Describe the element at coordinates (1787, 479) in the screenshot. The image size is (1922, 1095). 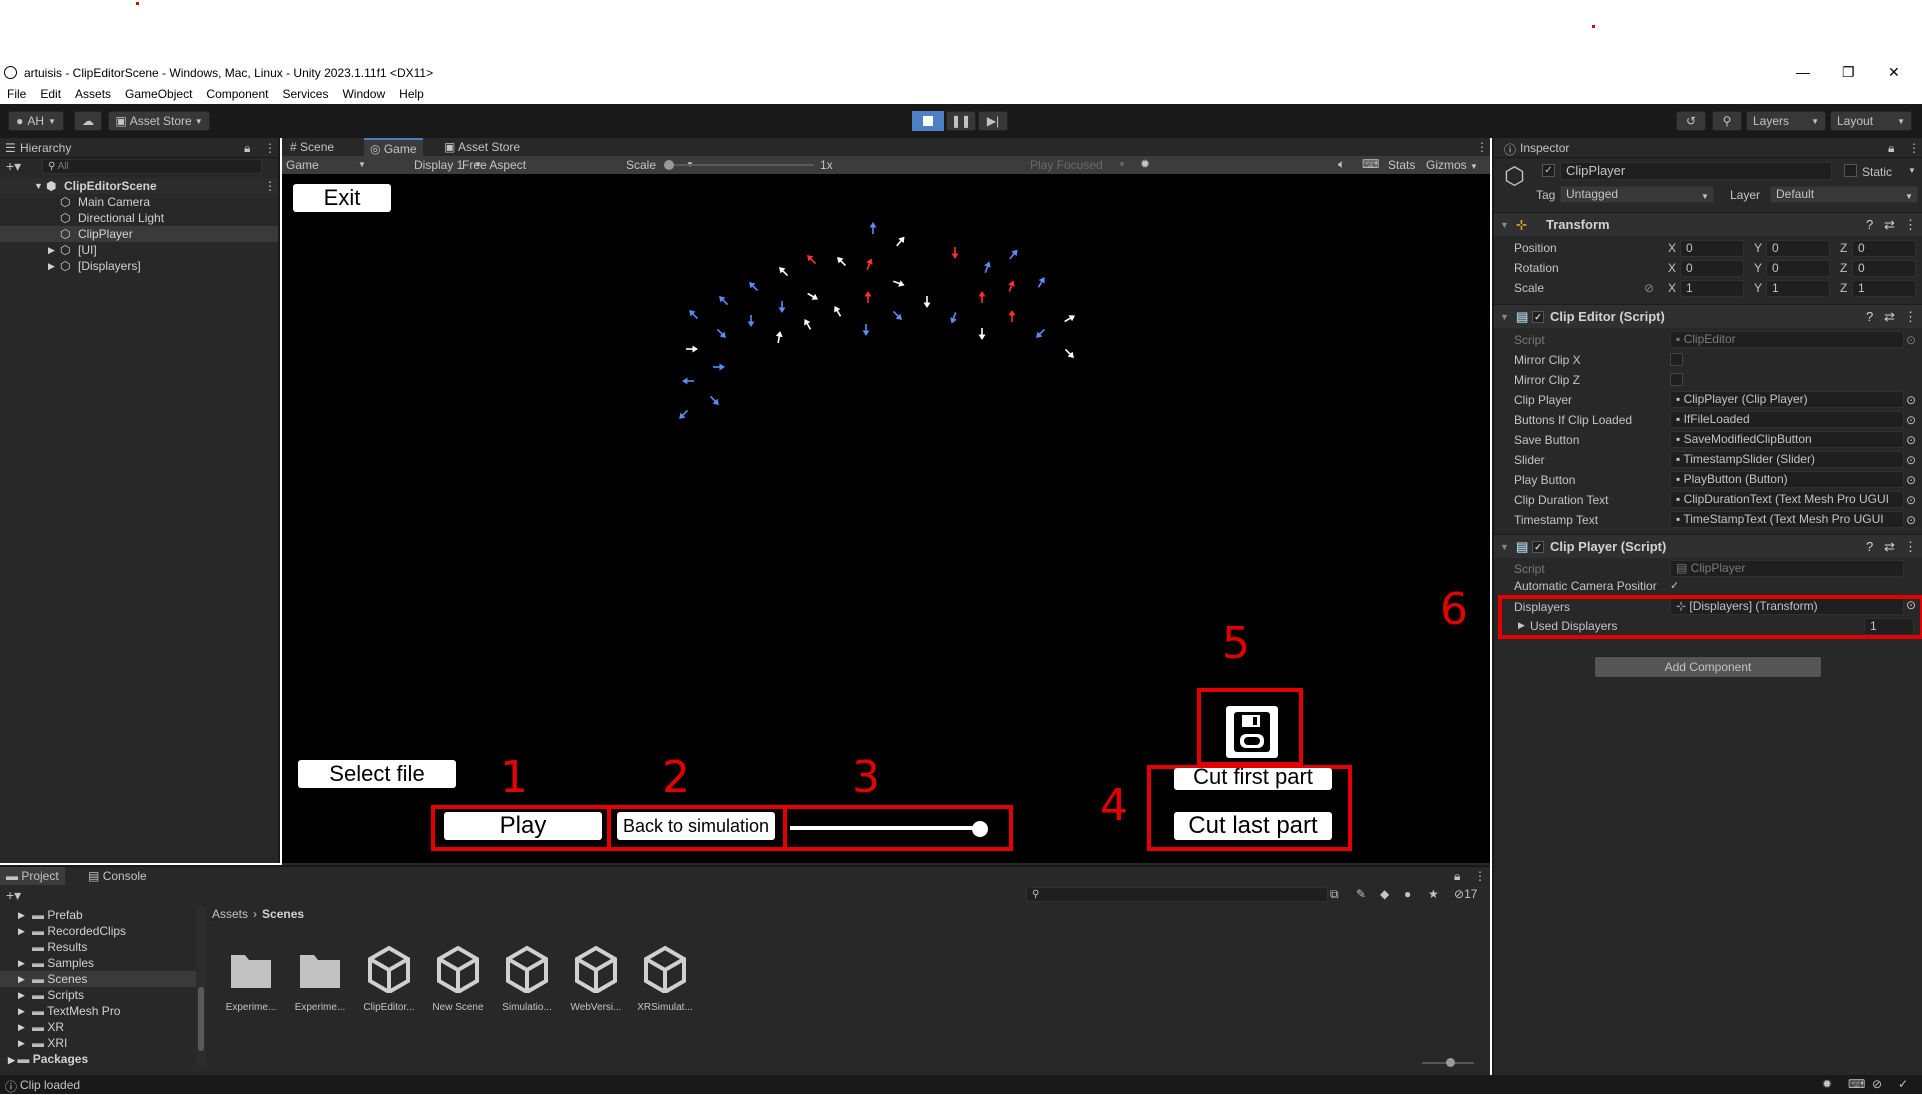
I see `object-reference-field: ▪ PlayButton (Button)` at that location.